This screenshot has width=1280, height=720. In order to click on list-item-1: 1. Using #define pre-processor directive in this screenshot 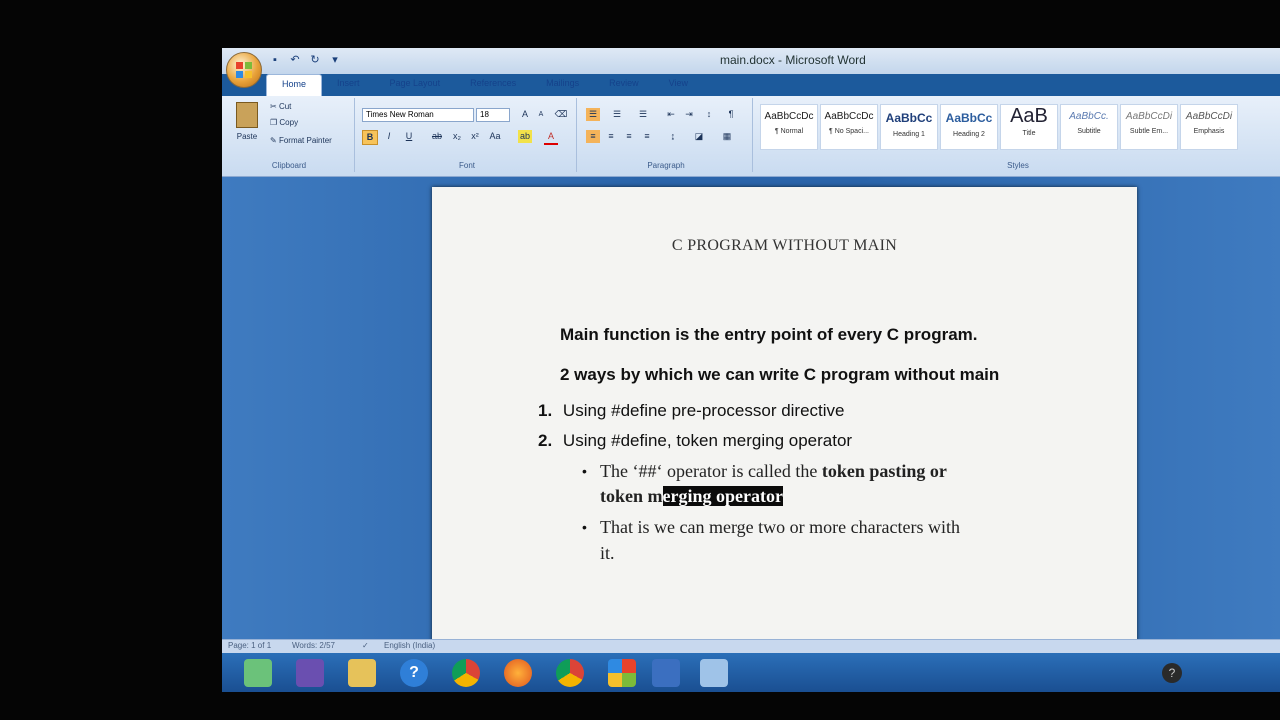, I will do `click(691, 410)`.